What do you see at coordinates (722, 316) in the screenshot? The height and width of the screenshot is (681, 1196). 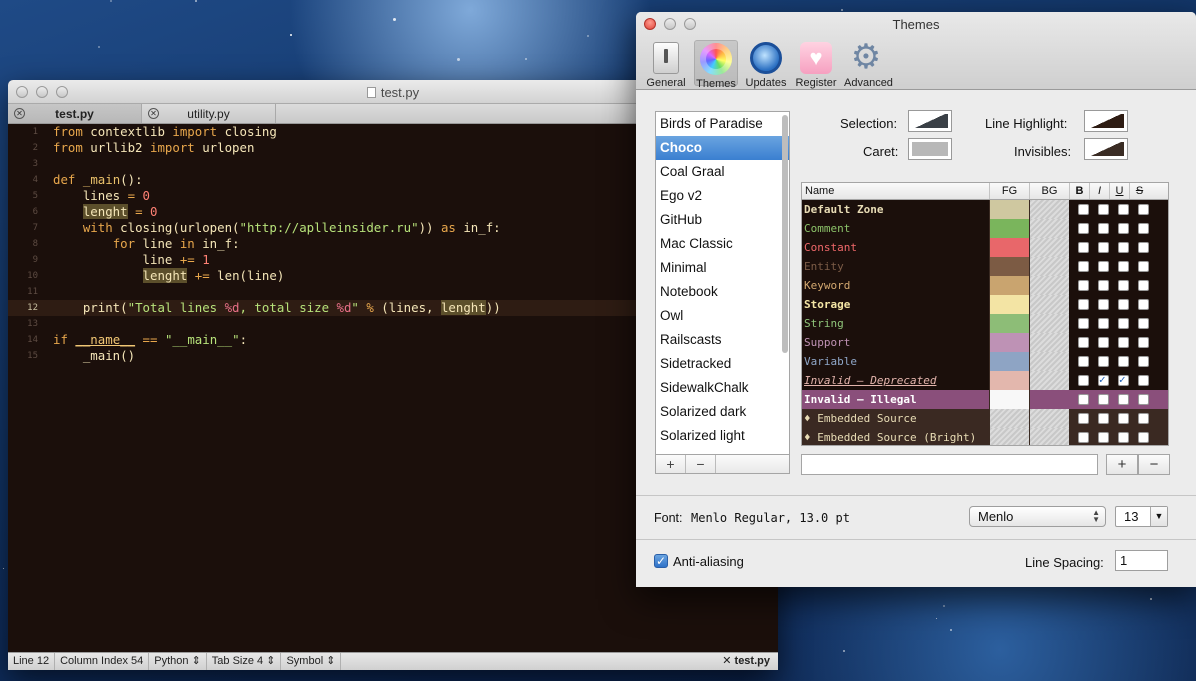 I see `theme-list-item: Owl` at bounding box center [722, 316].